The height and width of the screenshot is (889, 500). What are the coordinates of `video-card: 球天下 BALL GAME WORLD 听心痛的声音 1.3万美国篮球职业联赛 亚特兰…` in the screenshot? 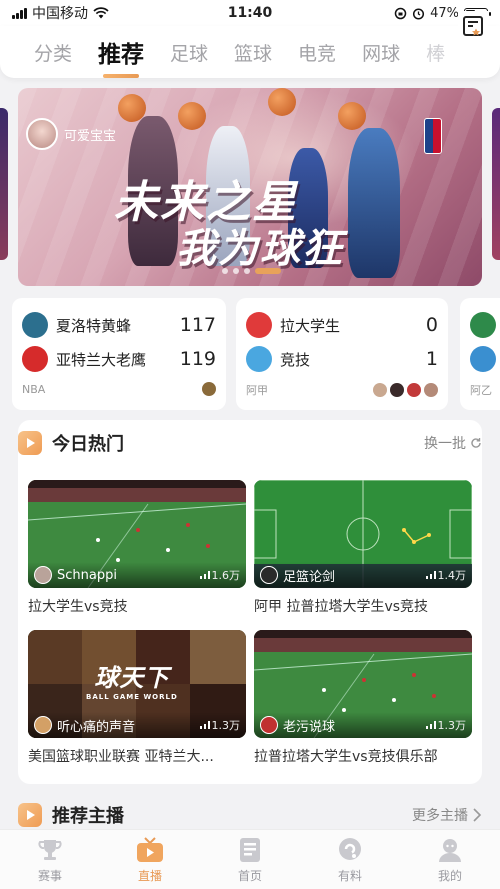 It's located at (137, 698).